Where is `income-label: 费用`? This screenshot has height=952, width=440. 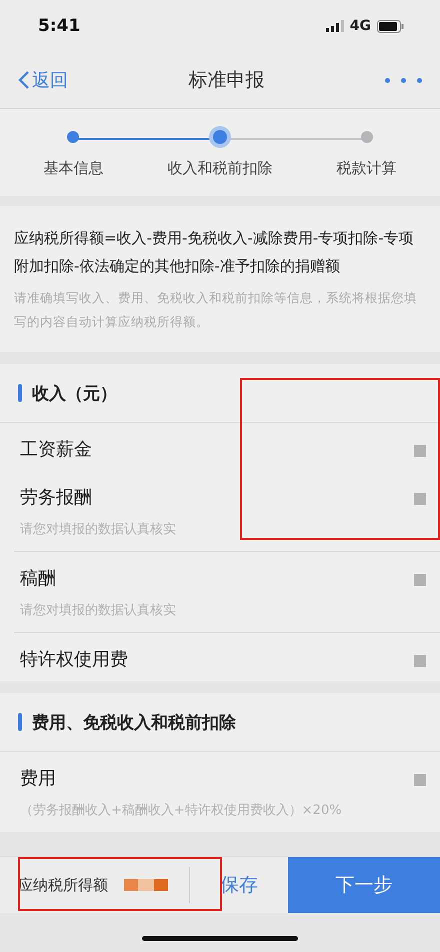 income-label: 费用 is located at coordinates (38, 778).